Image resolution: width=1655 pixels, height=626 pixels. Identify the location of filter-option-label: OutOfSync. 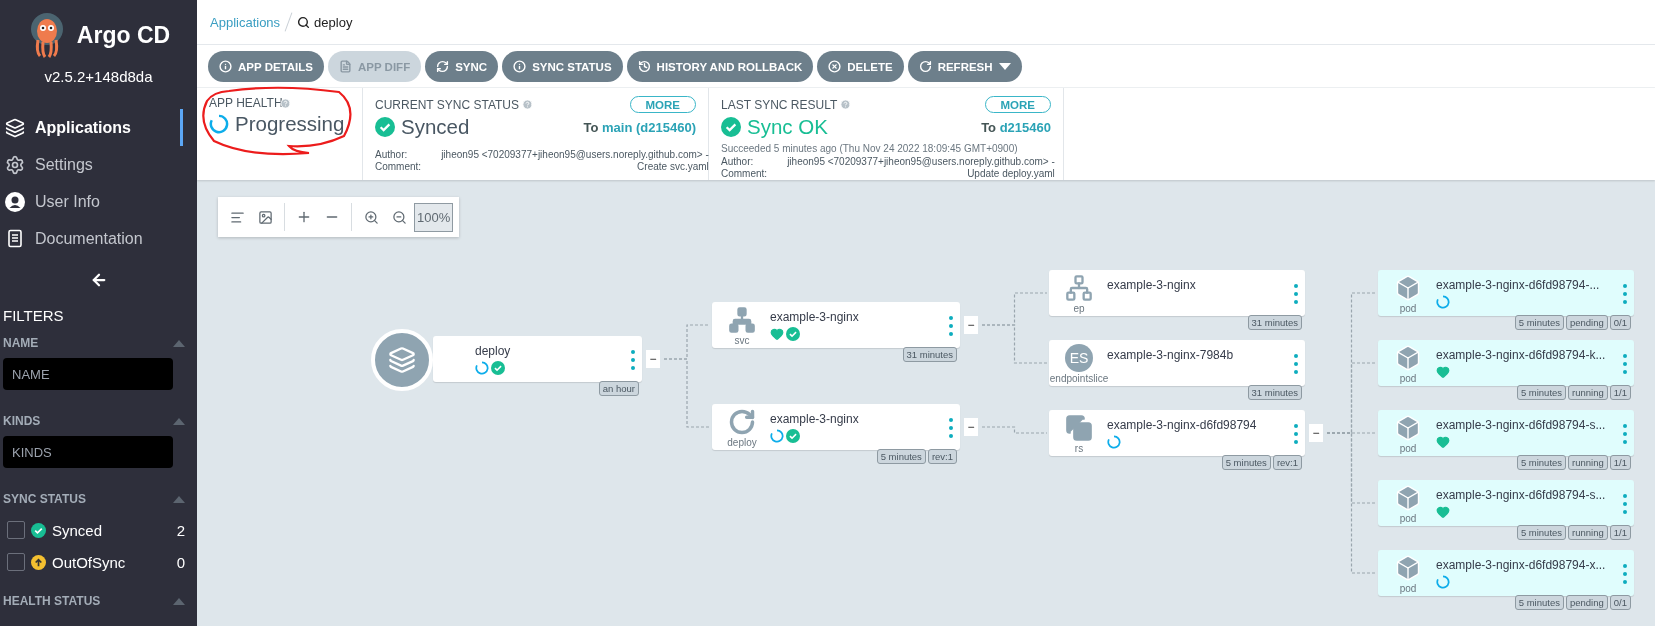
(89, 562).